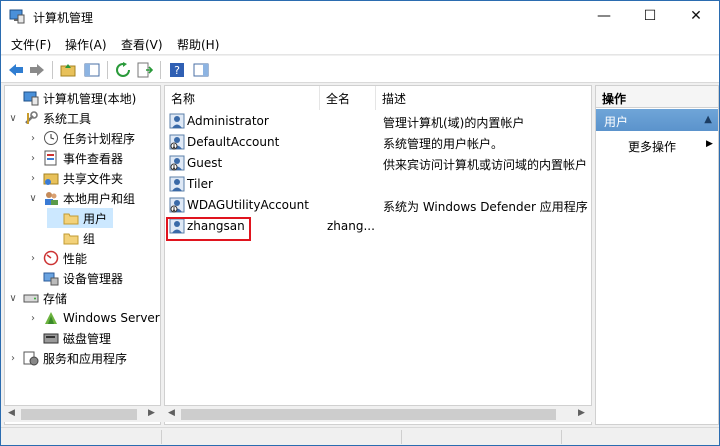 The height and width of the screenshot is (446, 720). Describe the element at coordinates (93, 178) in the screenshot. I see `tree-item-label: 共享文件夹` at that location.